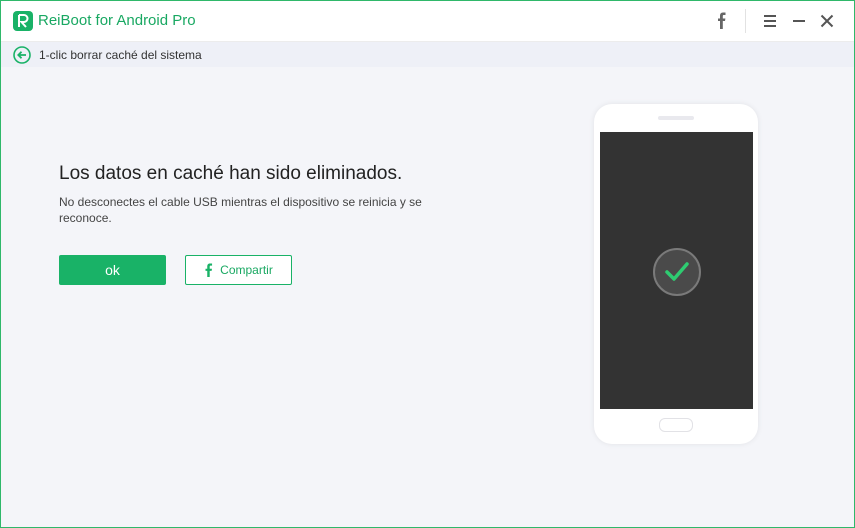  What do you see at coordinates (117, 20) in the screenshot?
I see `app-title: ReiBoot for Android Pro` at bounding box center [117, 20].